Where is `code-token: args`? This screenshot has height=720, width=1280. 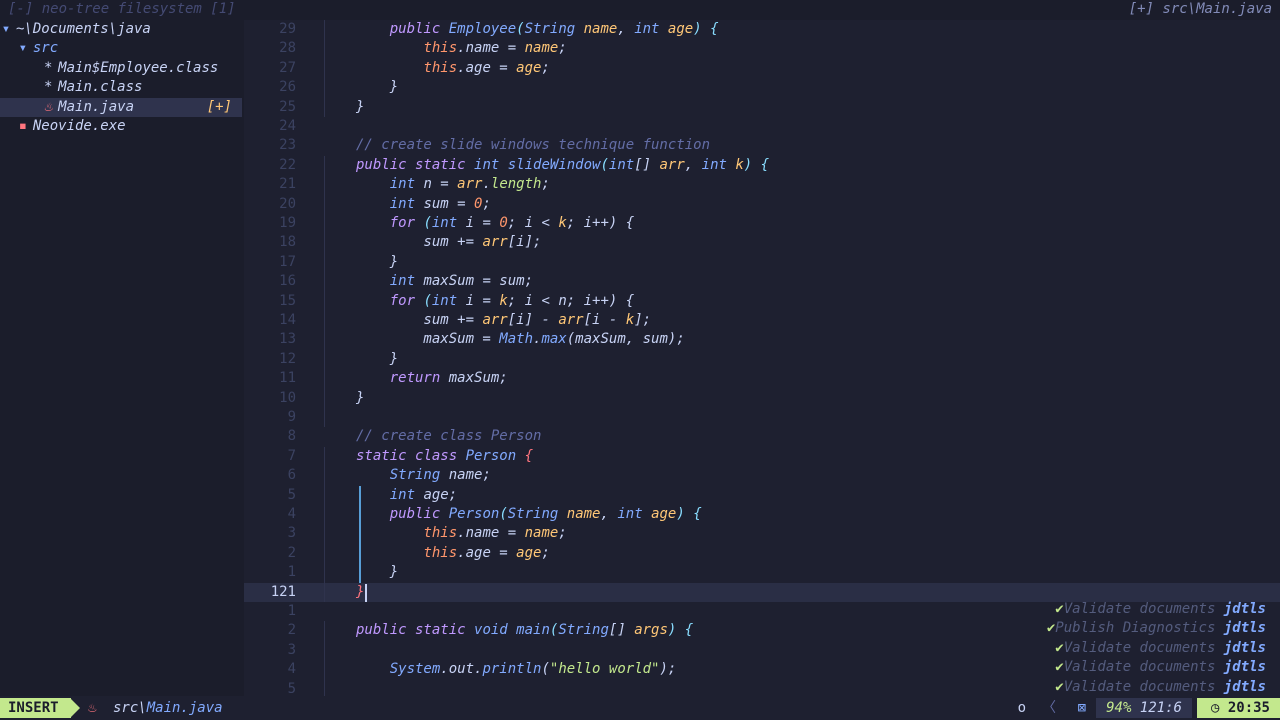
code-token: args is located at coordinates (651, 630).